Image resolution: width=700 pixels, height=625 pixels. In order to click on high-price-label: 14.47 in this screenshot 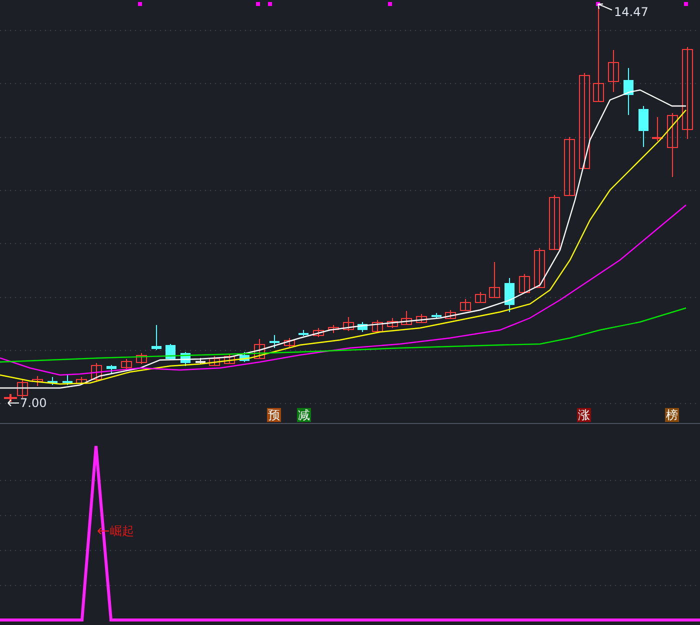, I will do `click(631, 12)`.